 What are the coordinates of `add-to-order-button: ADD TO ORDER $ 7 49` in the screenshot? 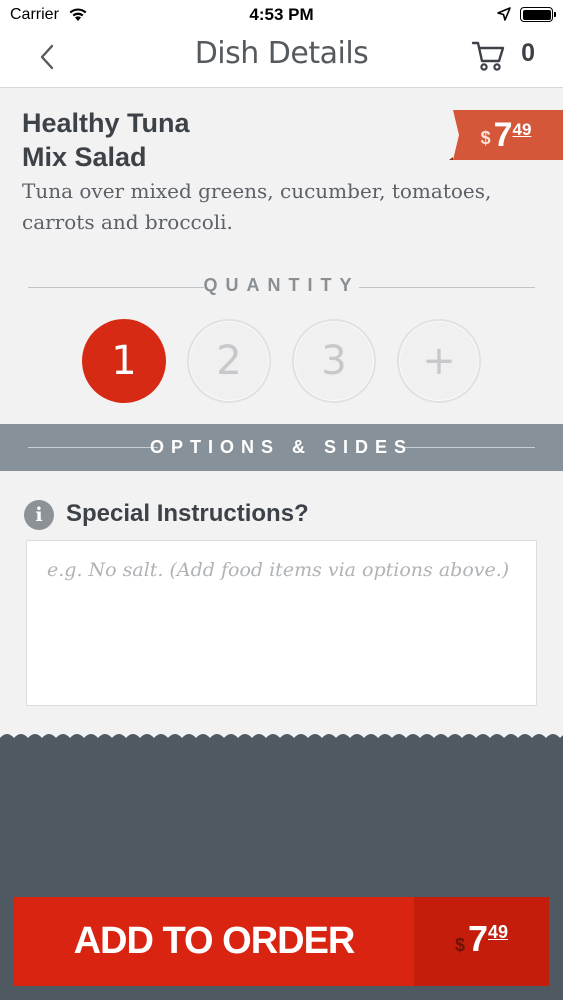 It's located at (281, 941).